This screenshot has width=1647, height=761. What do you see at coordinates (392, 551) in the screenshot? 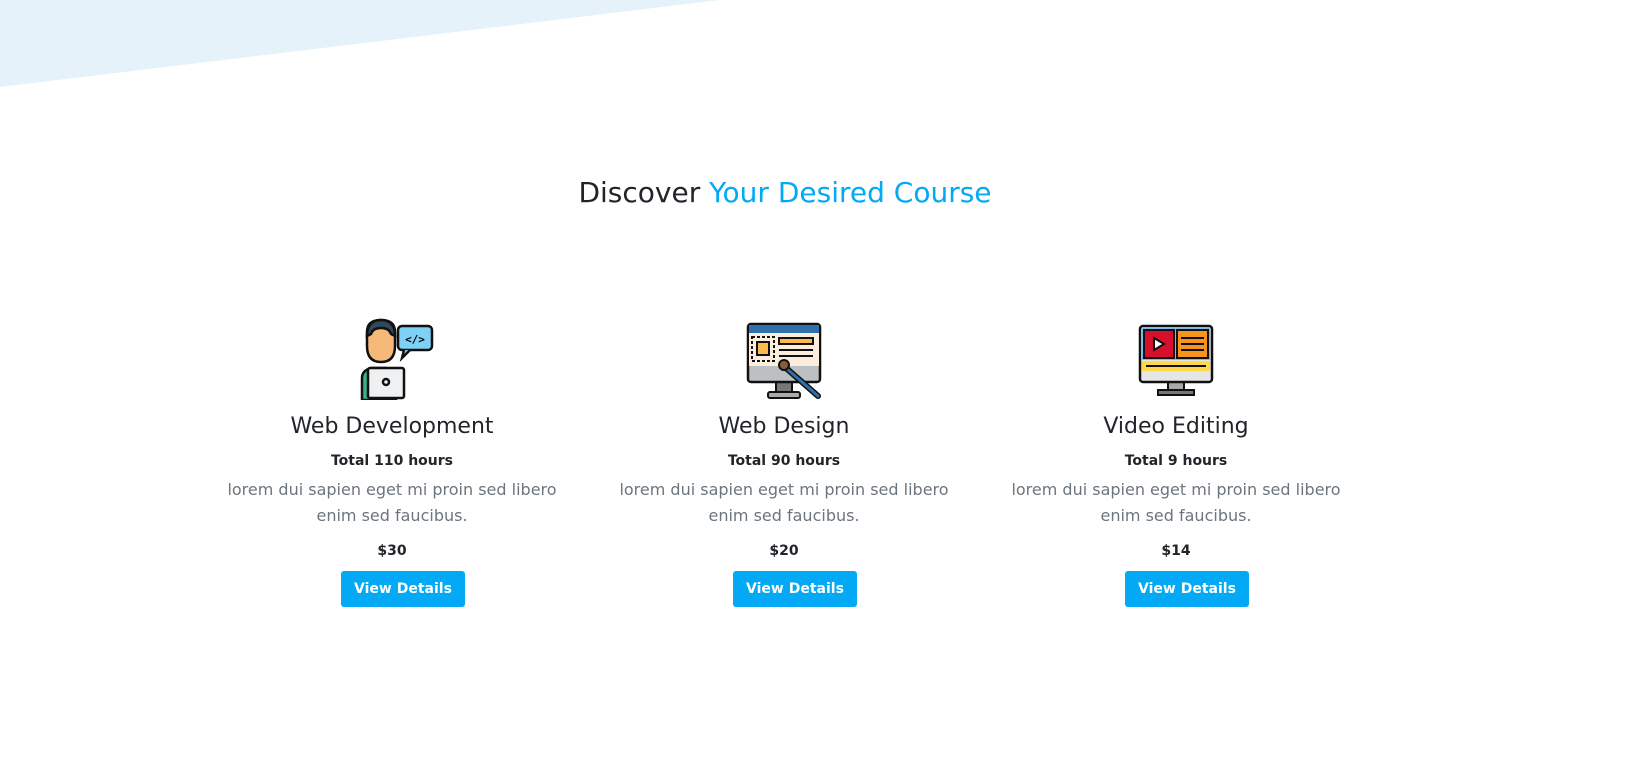
I see `course-price: $30` at bounding box center [392, 551].